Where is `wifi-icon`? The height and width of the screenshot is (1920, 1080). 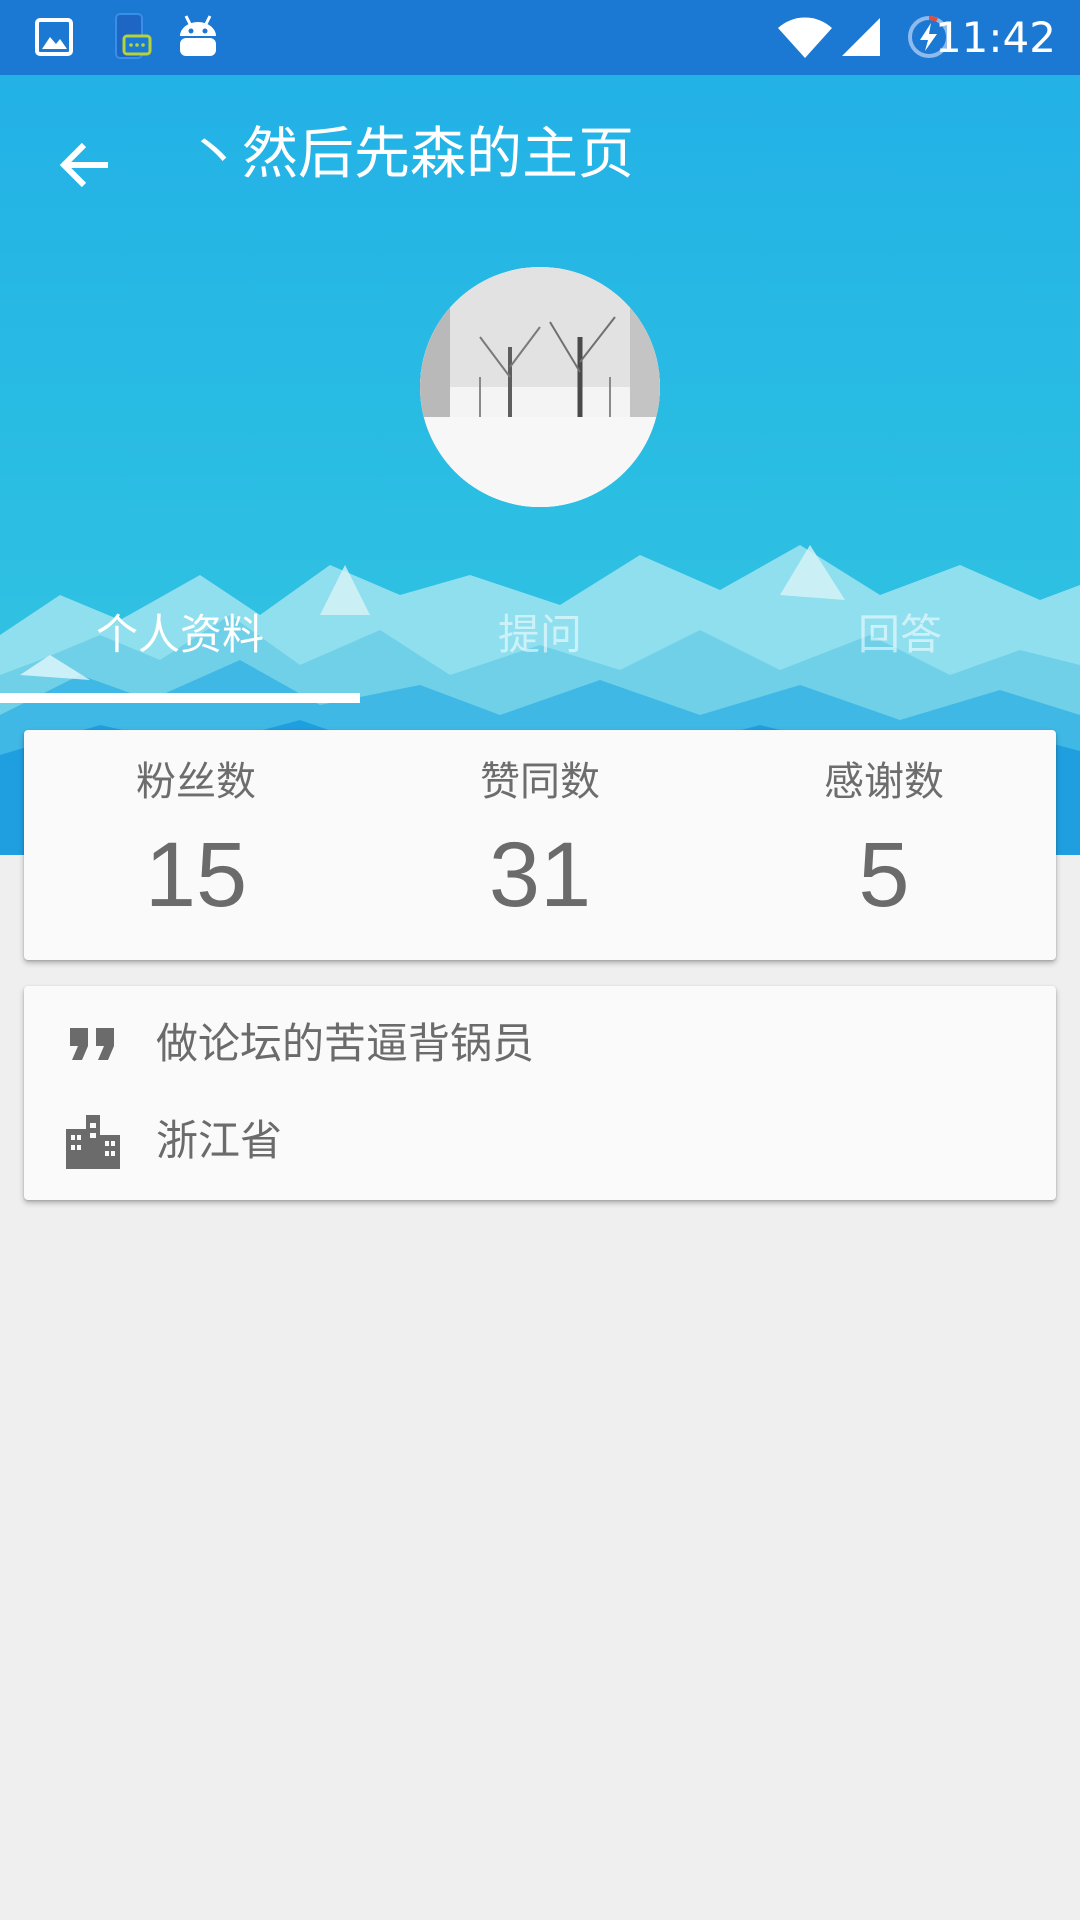 wifi-icon is located at coordinates (805, 37).